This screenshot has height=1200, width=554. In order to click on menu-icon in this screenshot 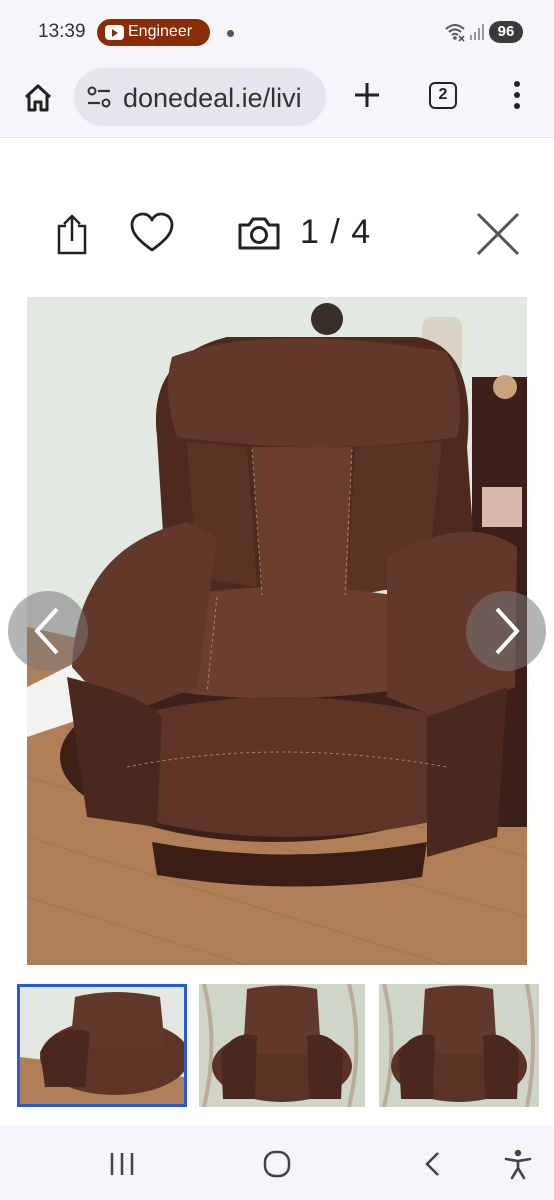, I will do `click(517, 95)`.